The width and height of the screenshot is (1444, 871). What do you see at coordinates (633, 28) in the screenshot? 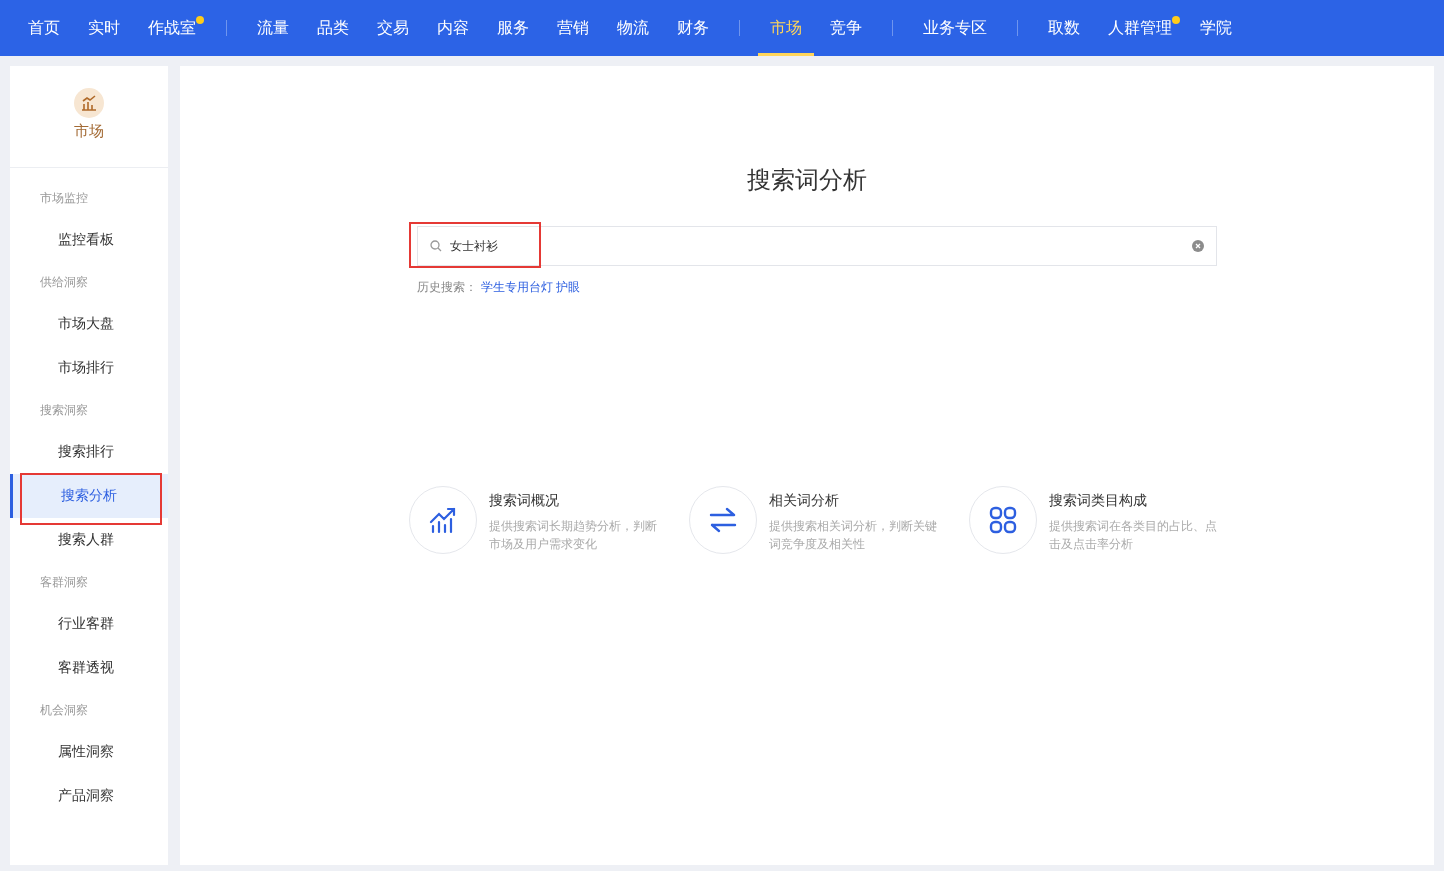
I see `nav-tab: 物流` at bounding box center [633, 28].